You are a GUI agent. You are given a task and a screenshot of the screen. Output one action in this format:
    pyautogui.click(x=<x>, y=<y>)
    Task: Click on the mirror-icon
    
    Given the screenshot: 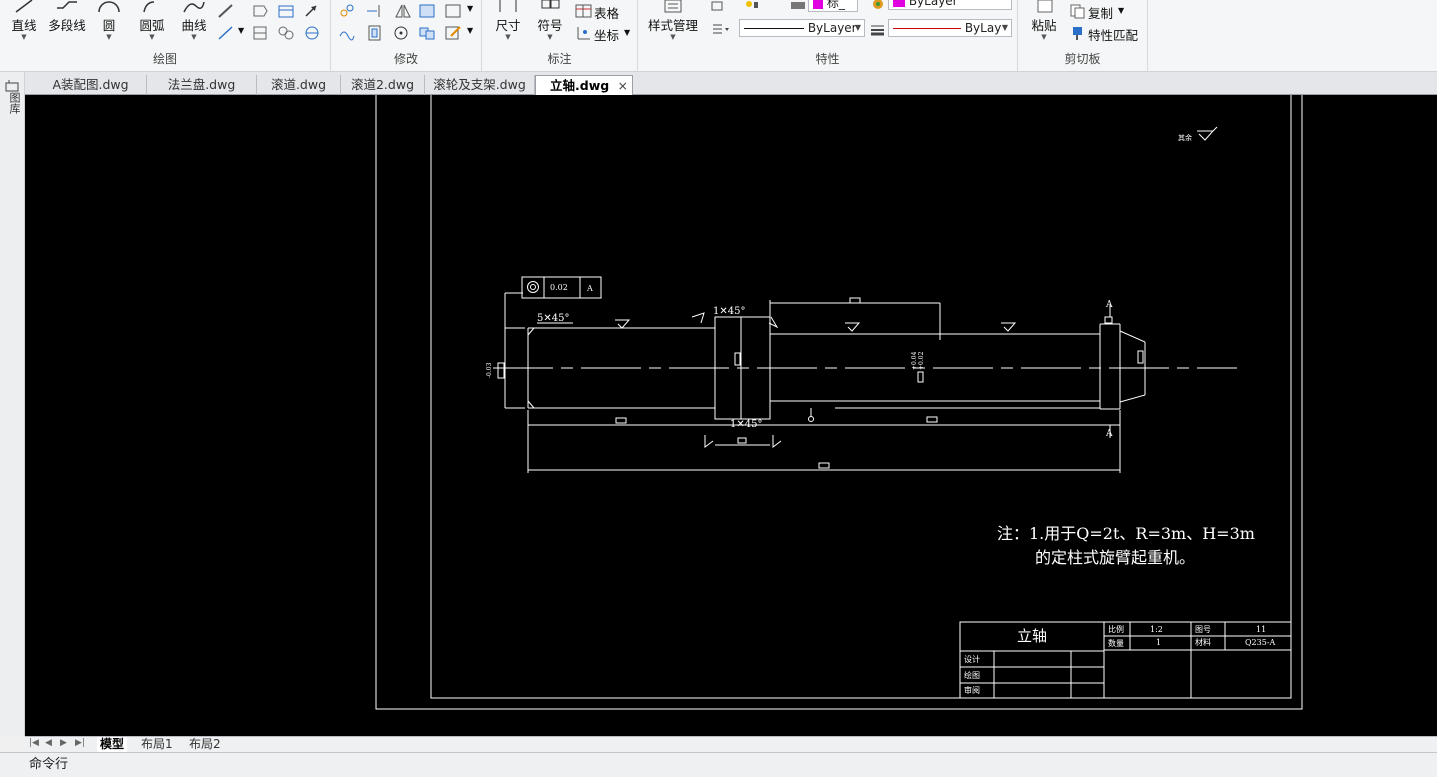 What is the action you would take?
    pyautogui.click(x=403, y=11)
    